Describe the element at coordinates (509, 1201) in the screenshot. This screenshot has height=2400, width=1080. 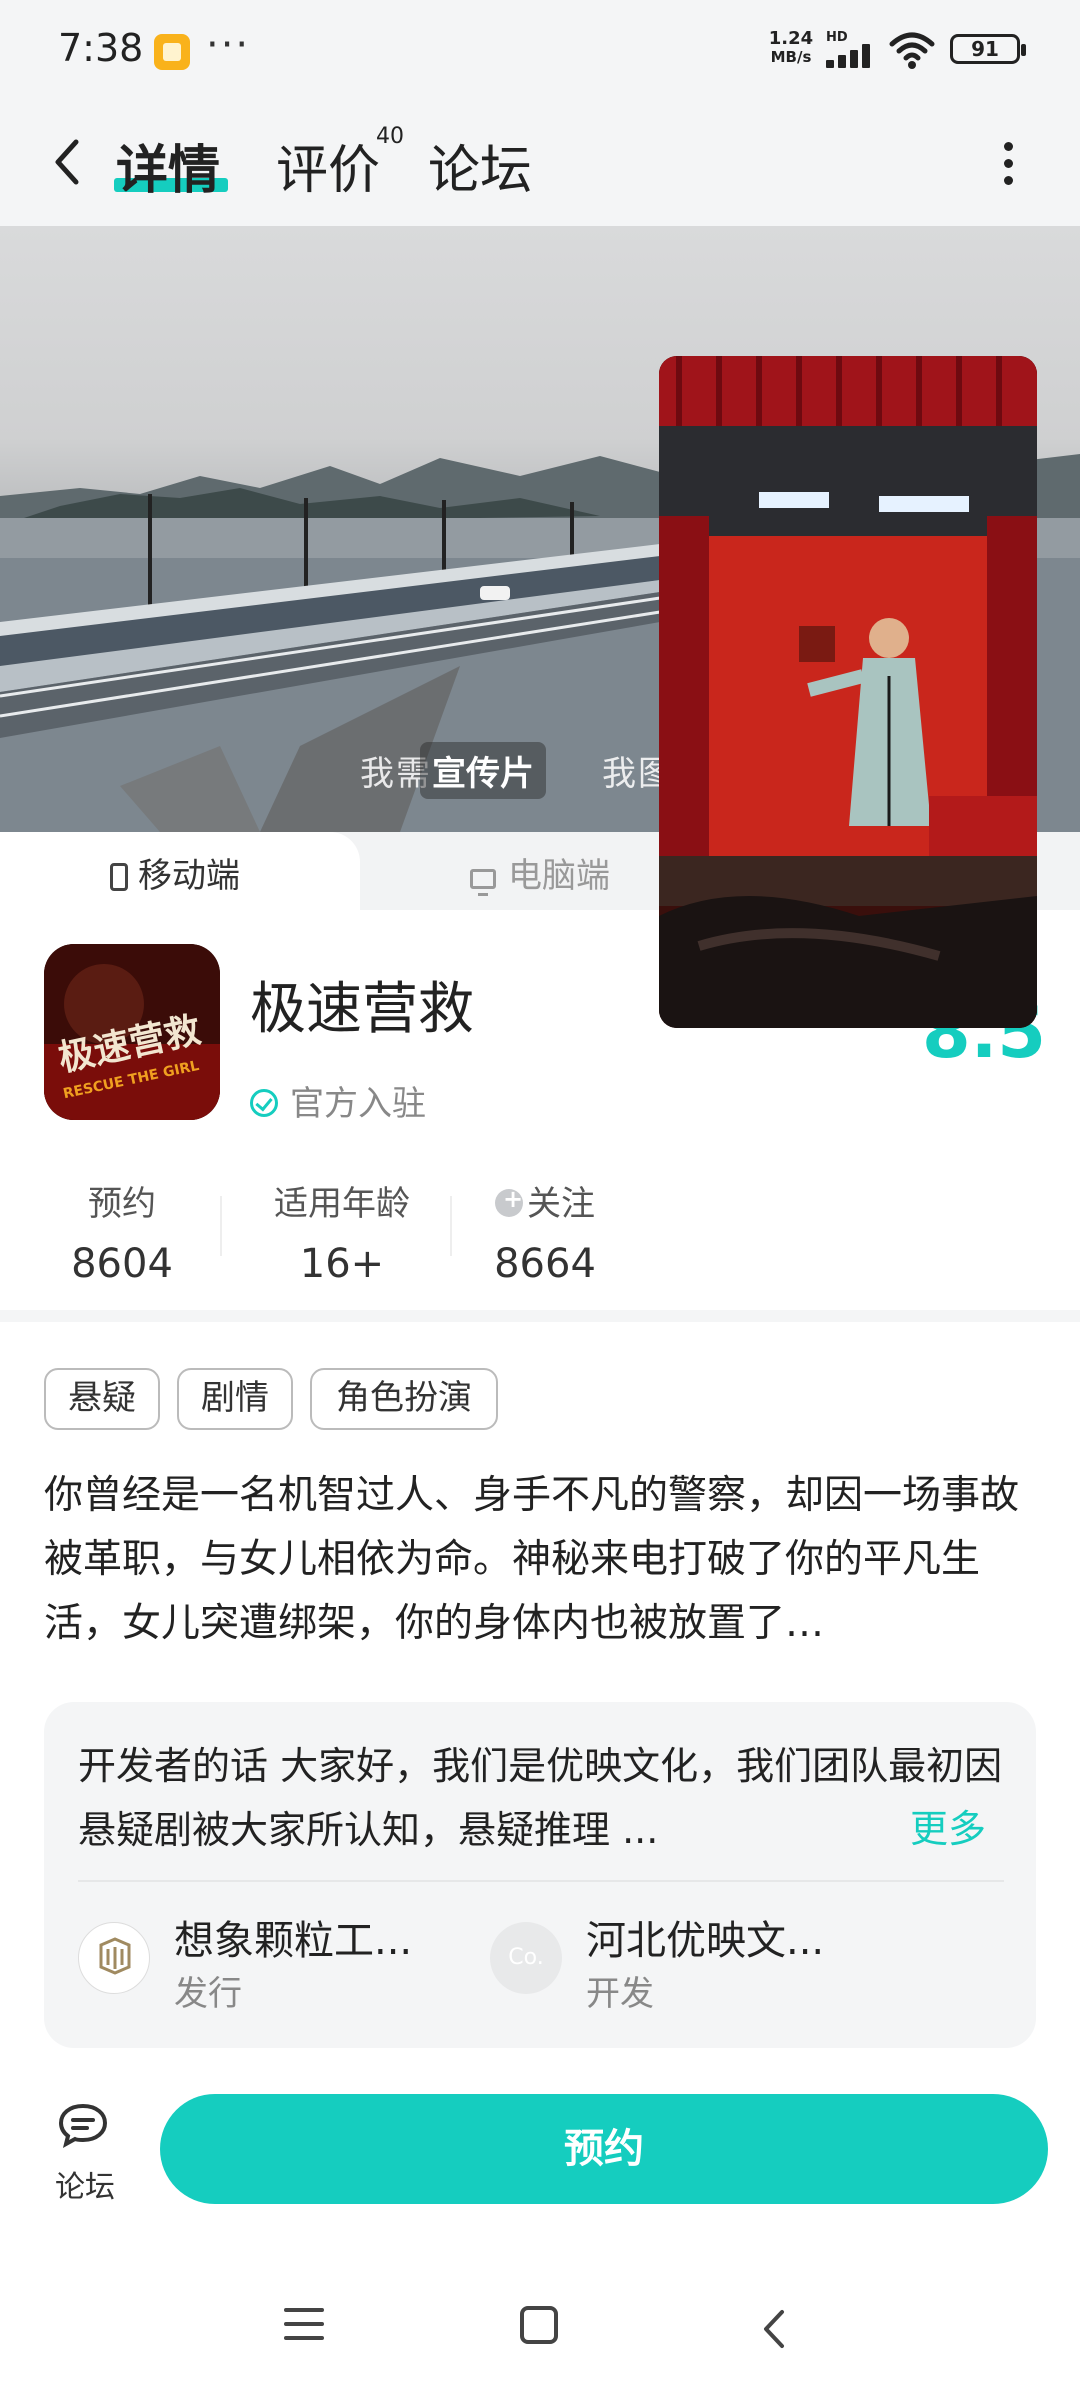
I see `follow-heart-icon` at that location.